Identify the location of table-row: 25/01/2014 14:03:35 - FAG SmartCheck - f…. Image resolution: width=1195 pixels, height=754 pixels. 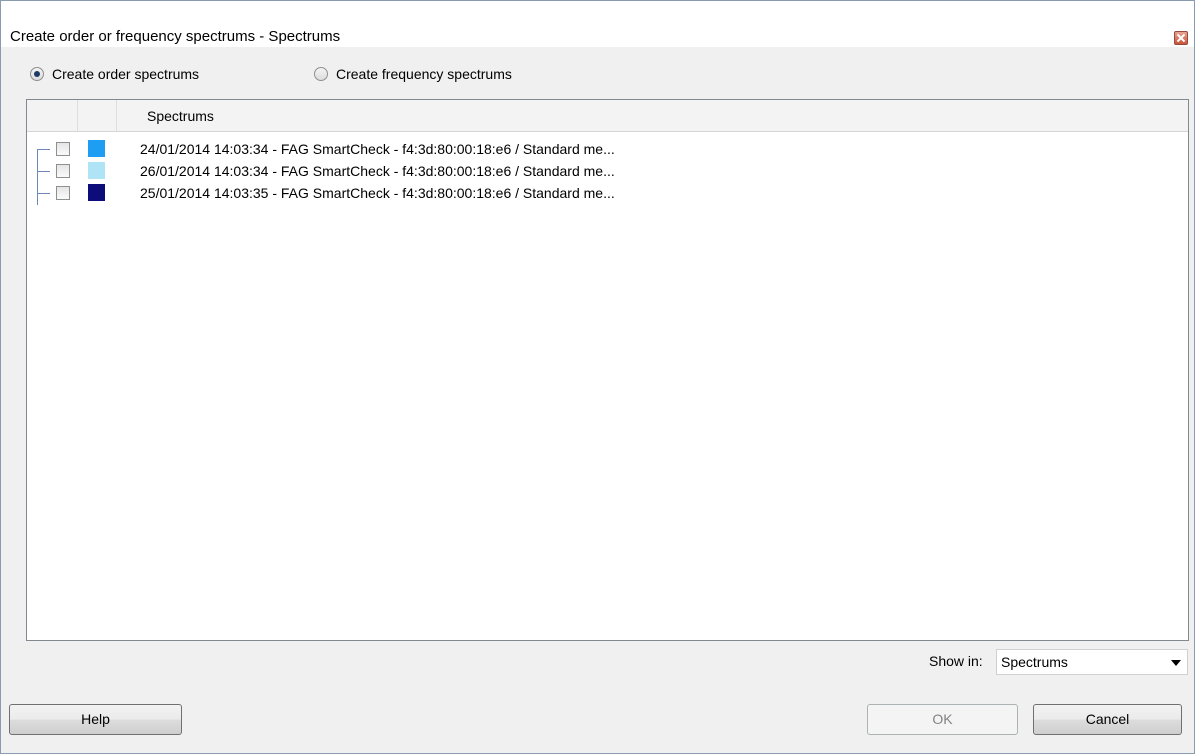
(607, 193).